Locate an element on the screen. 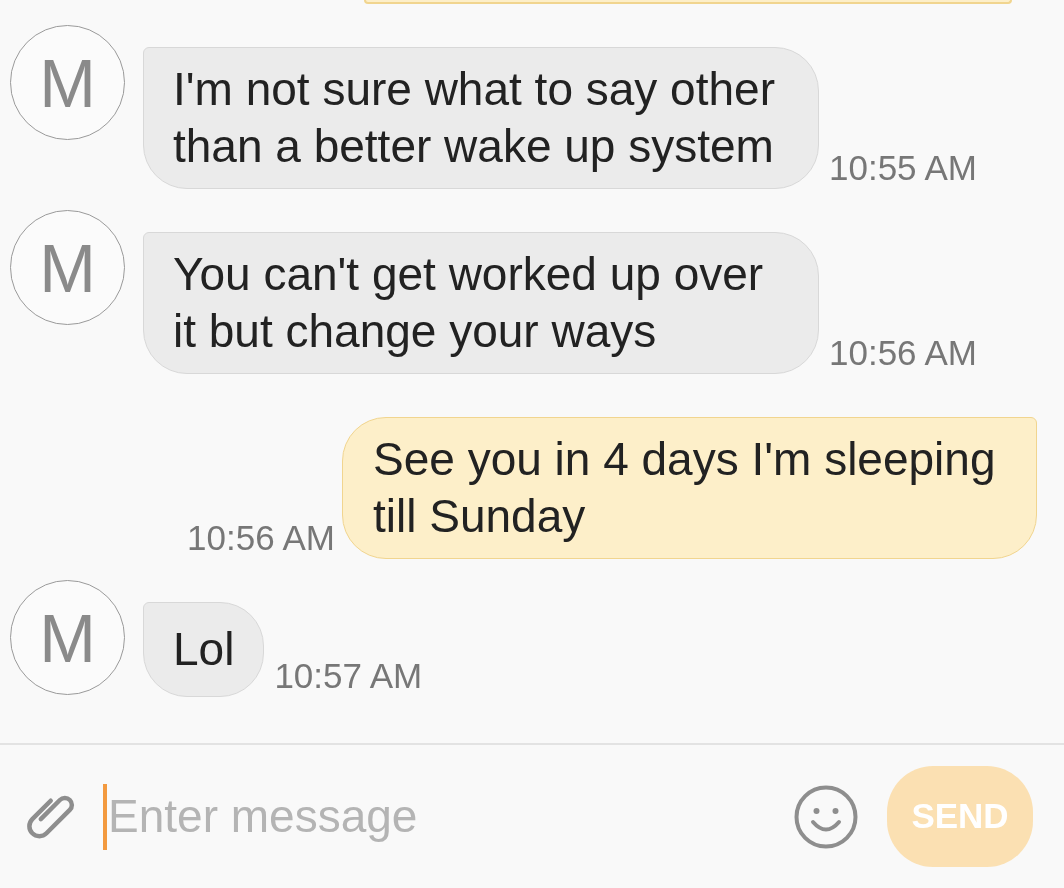 The width and height of the screenshot is (1064, 888). message-time: 10:55 AM is located at coordinates (903, 168).